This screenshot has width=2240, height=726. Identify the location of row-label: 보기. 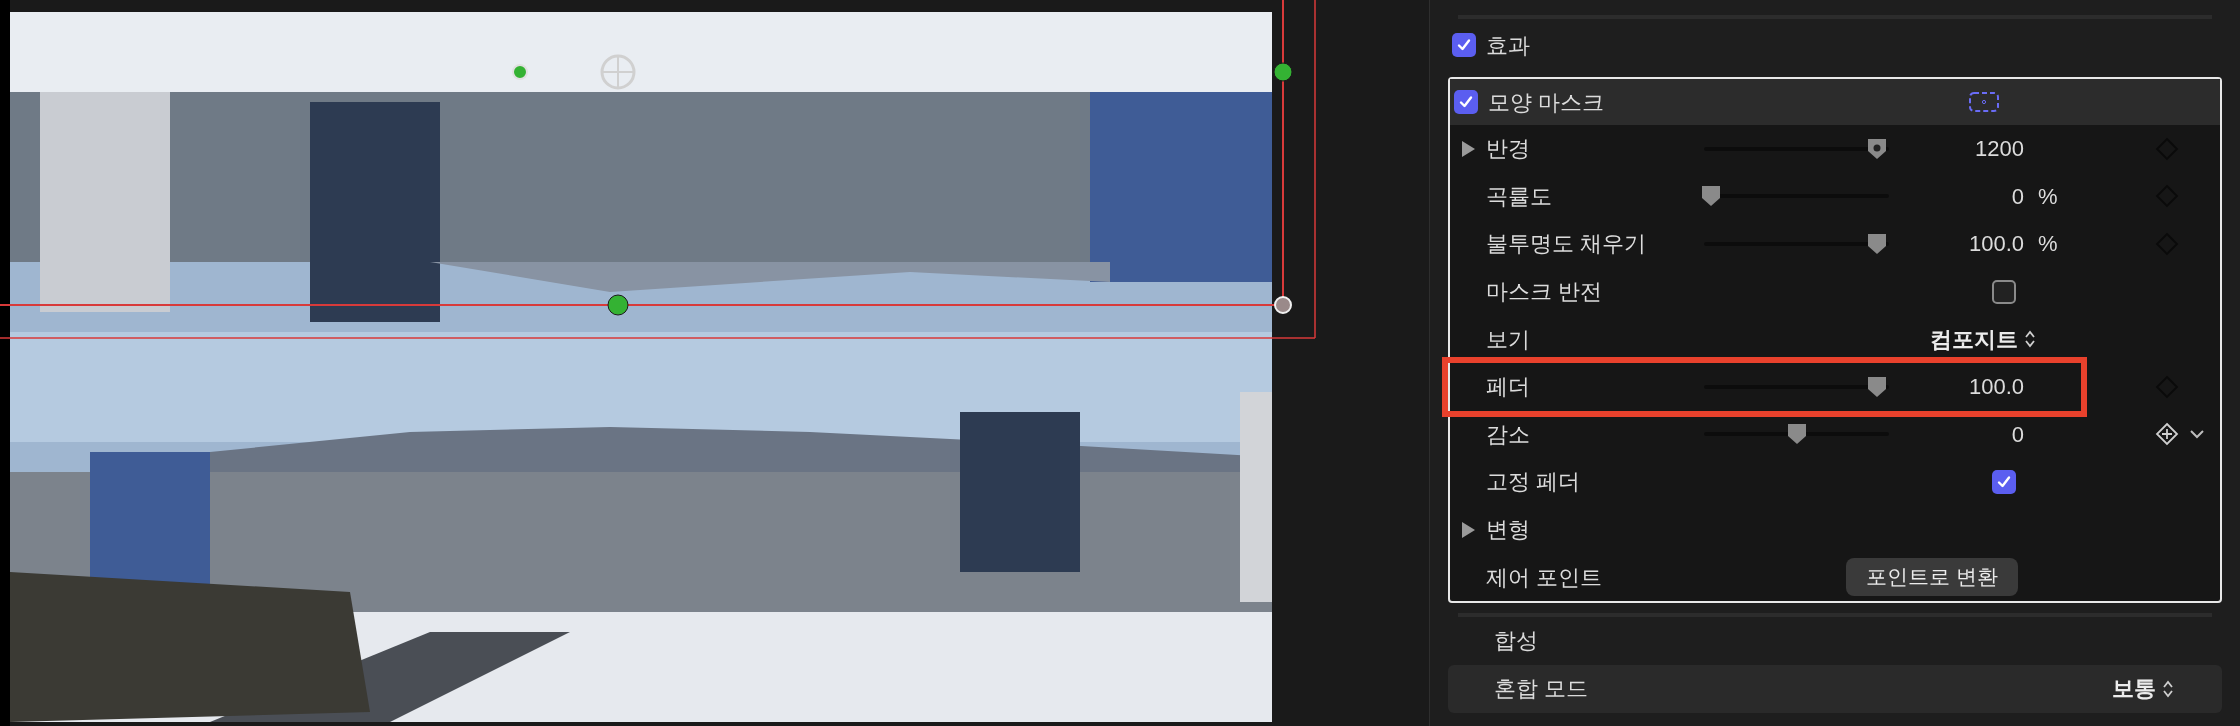
(1508, 339).